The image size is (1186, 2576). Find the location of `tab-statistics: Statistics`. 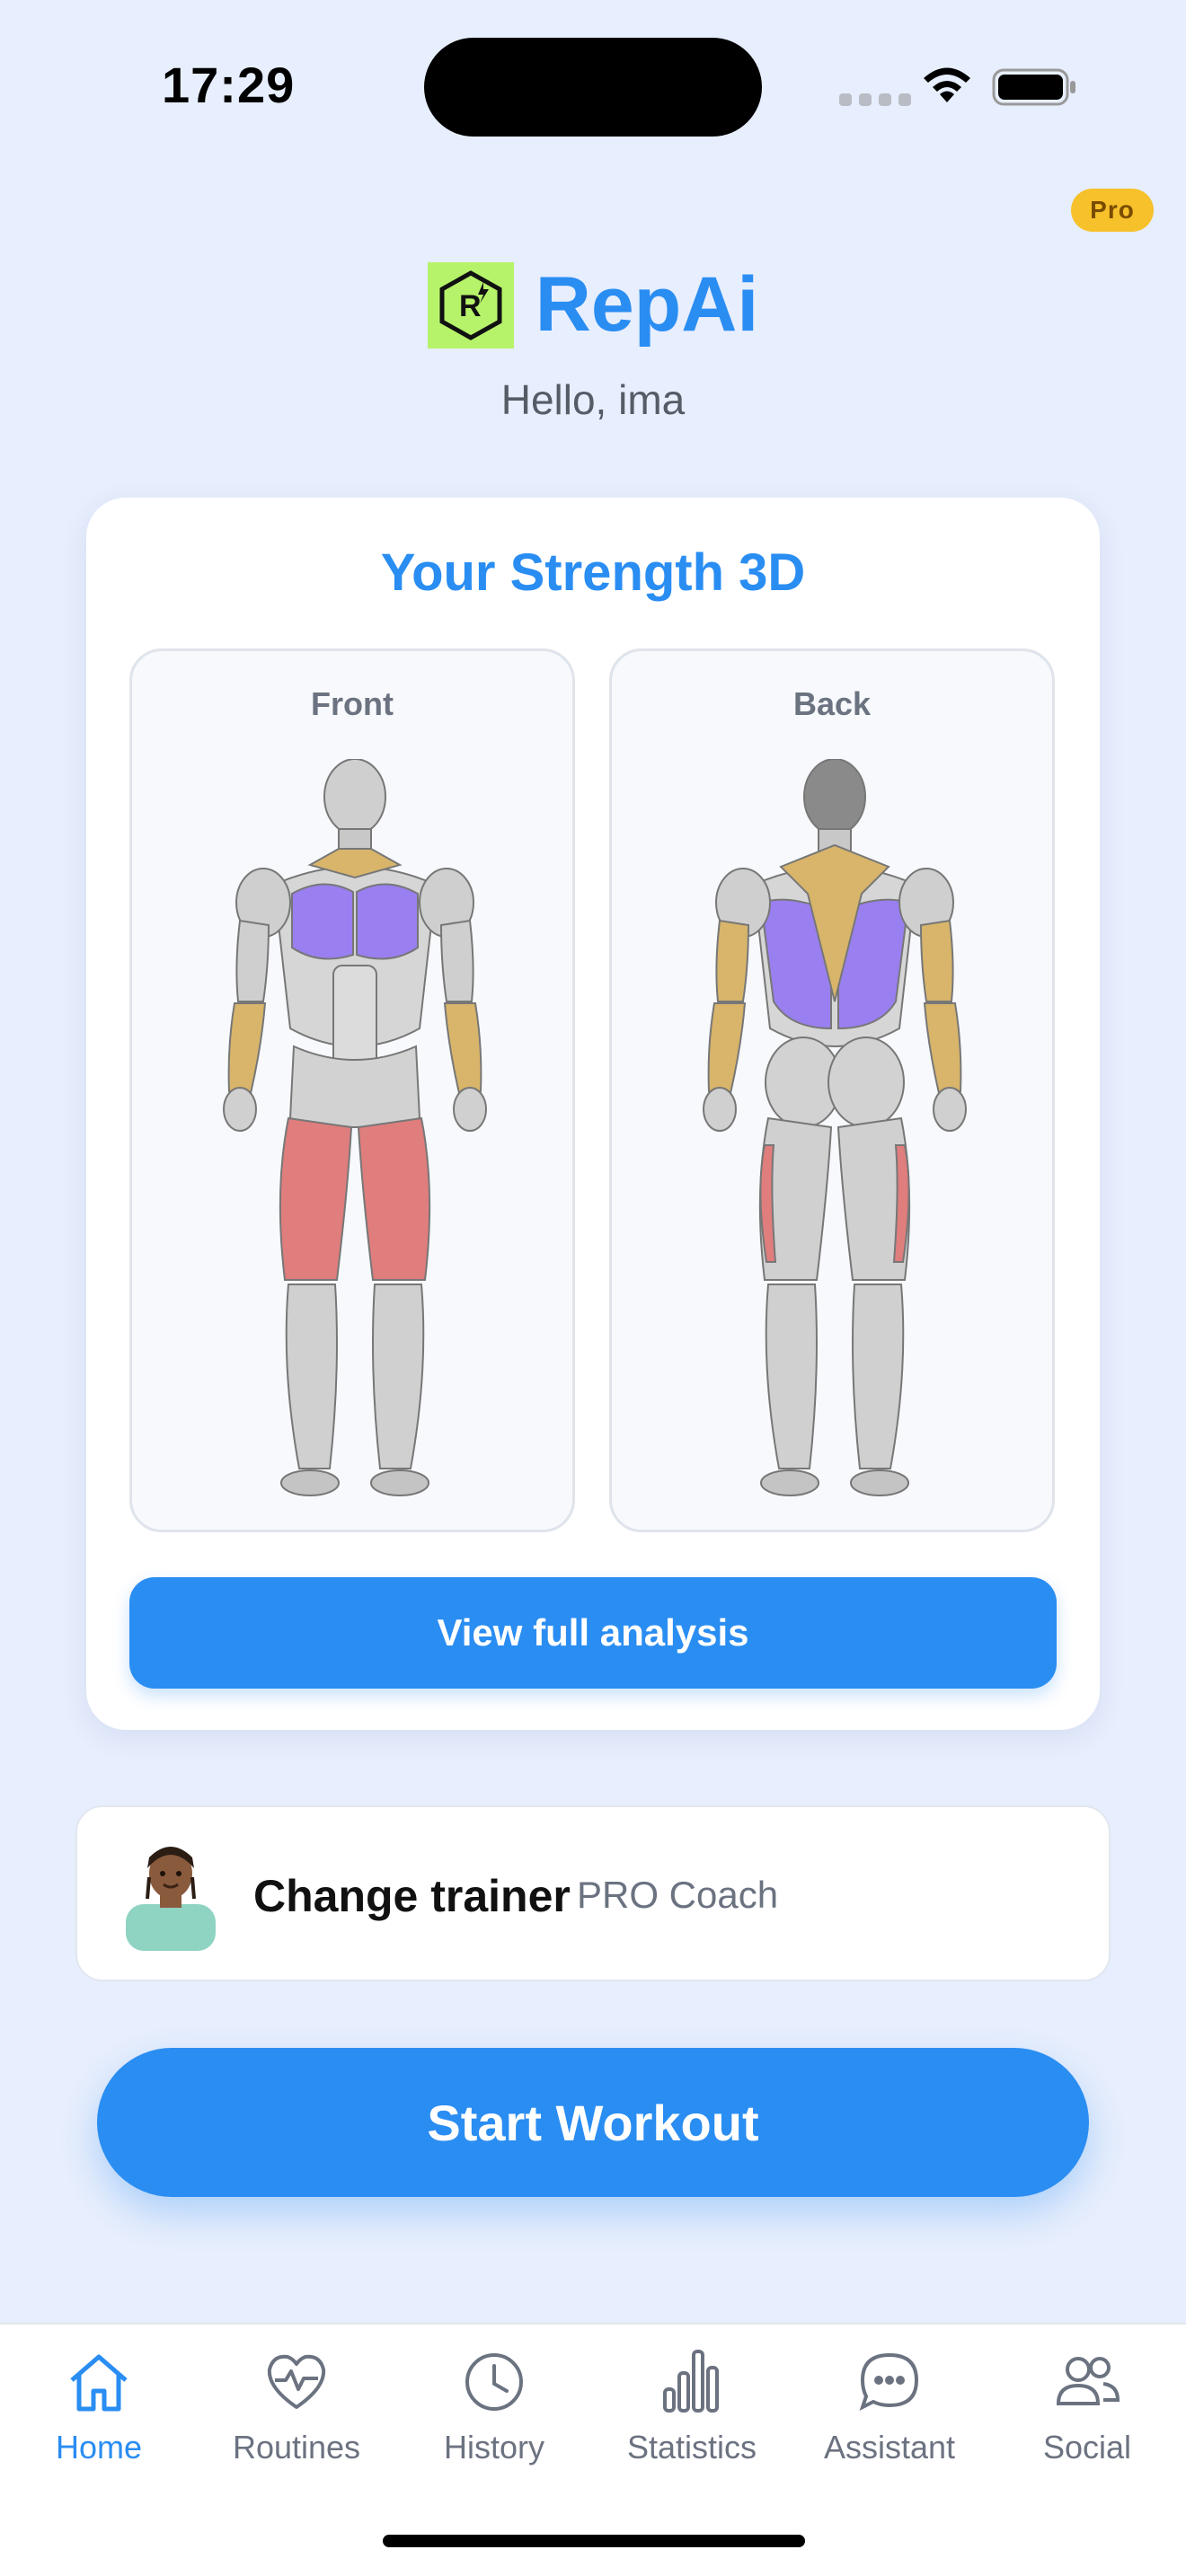

tab-statistics: Statistics is located at coordinates (692, 2414).